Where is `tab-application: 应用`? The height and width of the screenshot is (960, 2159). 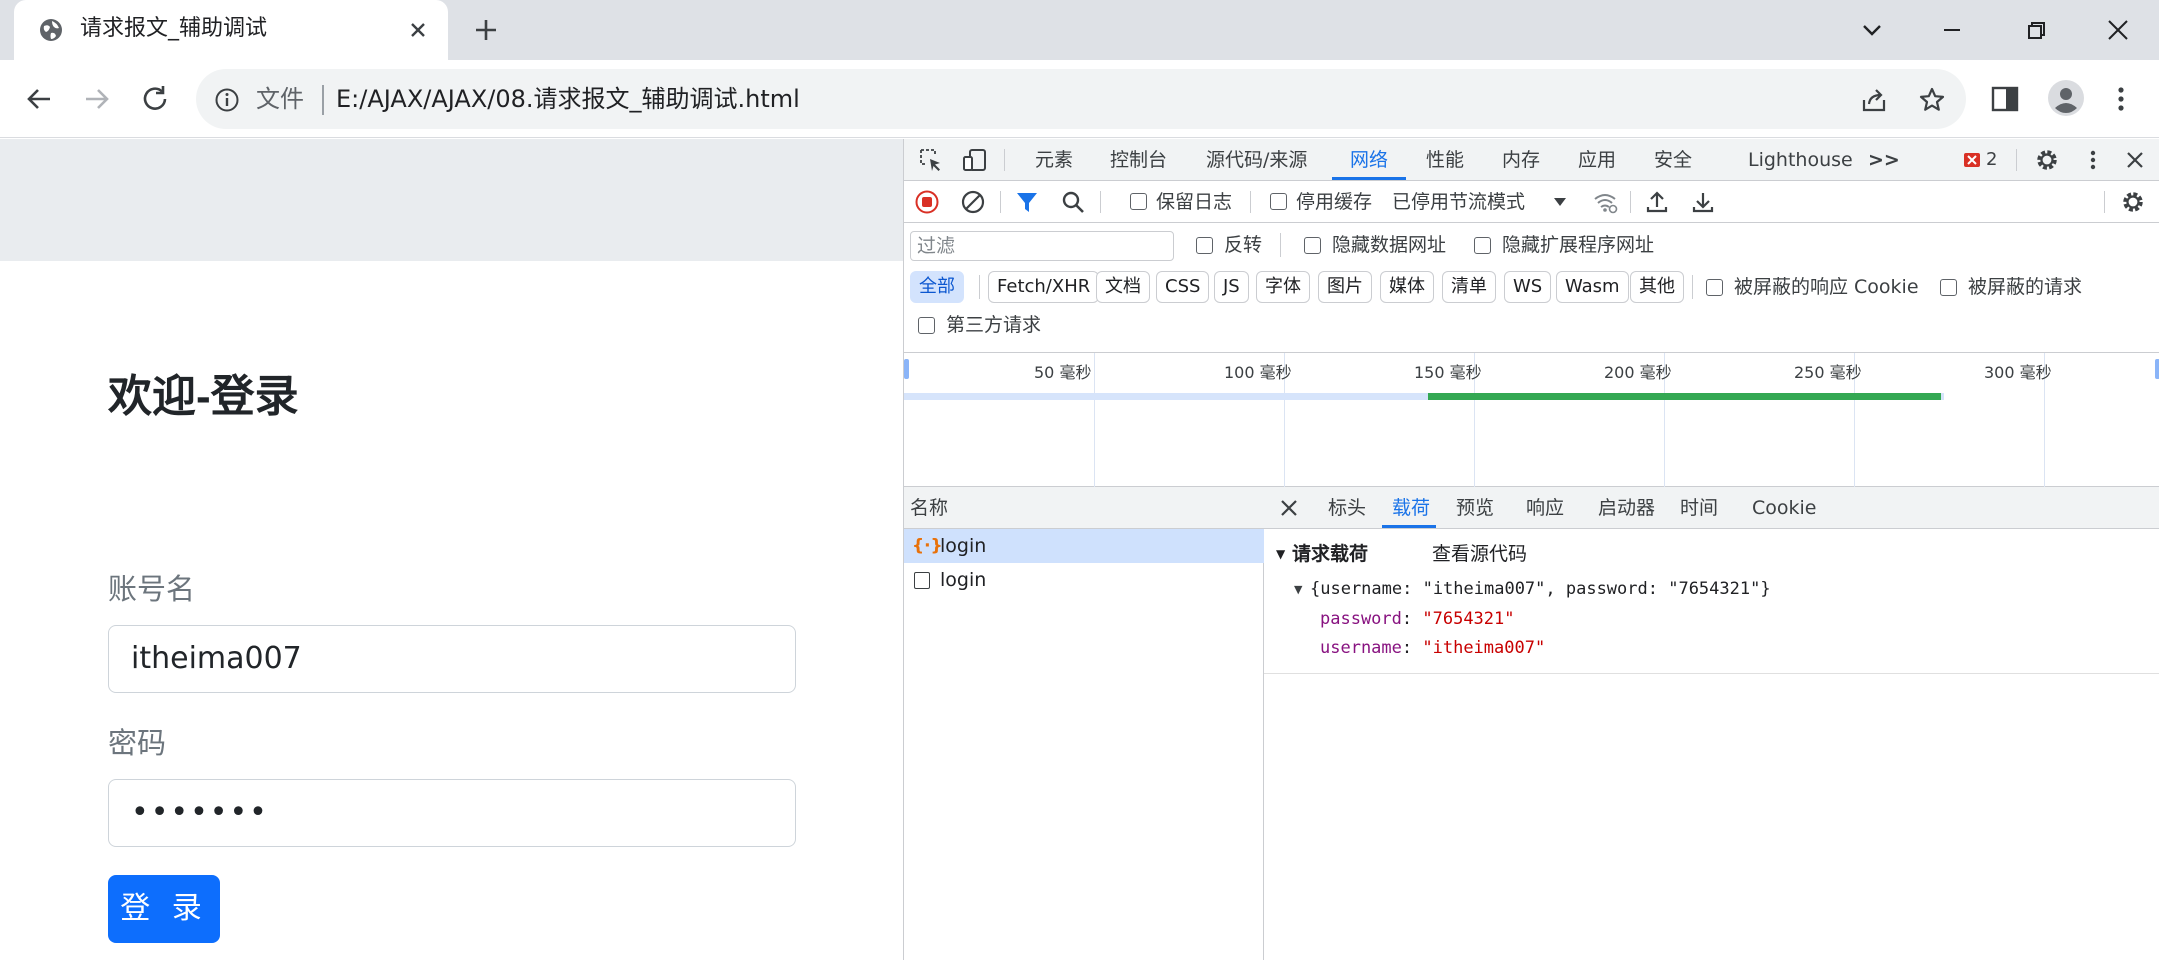
tab-application: 应用 is located at coordinates (1597, 160).